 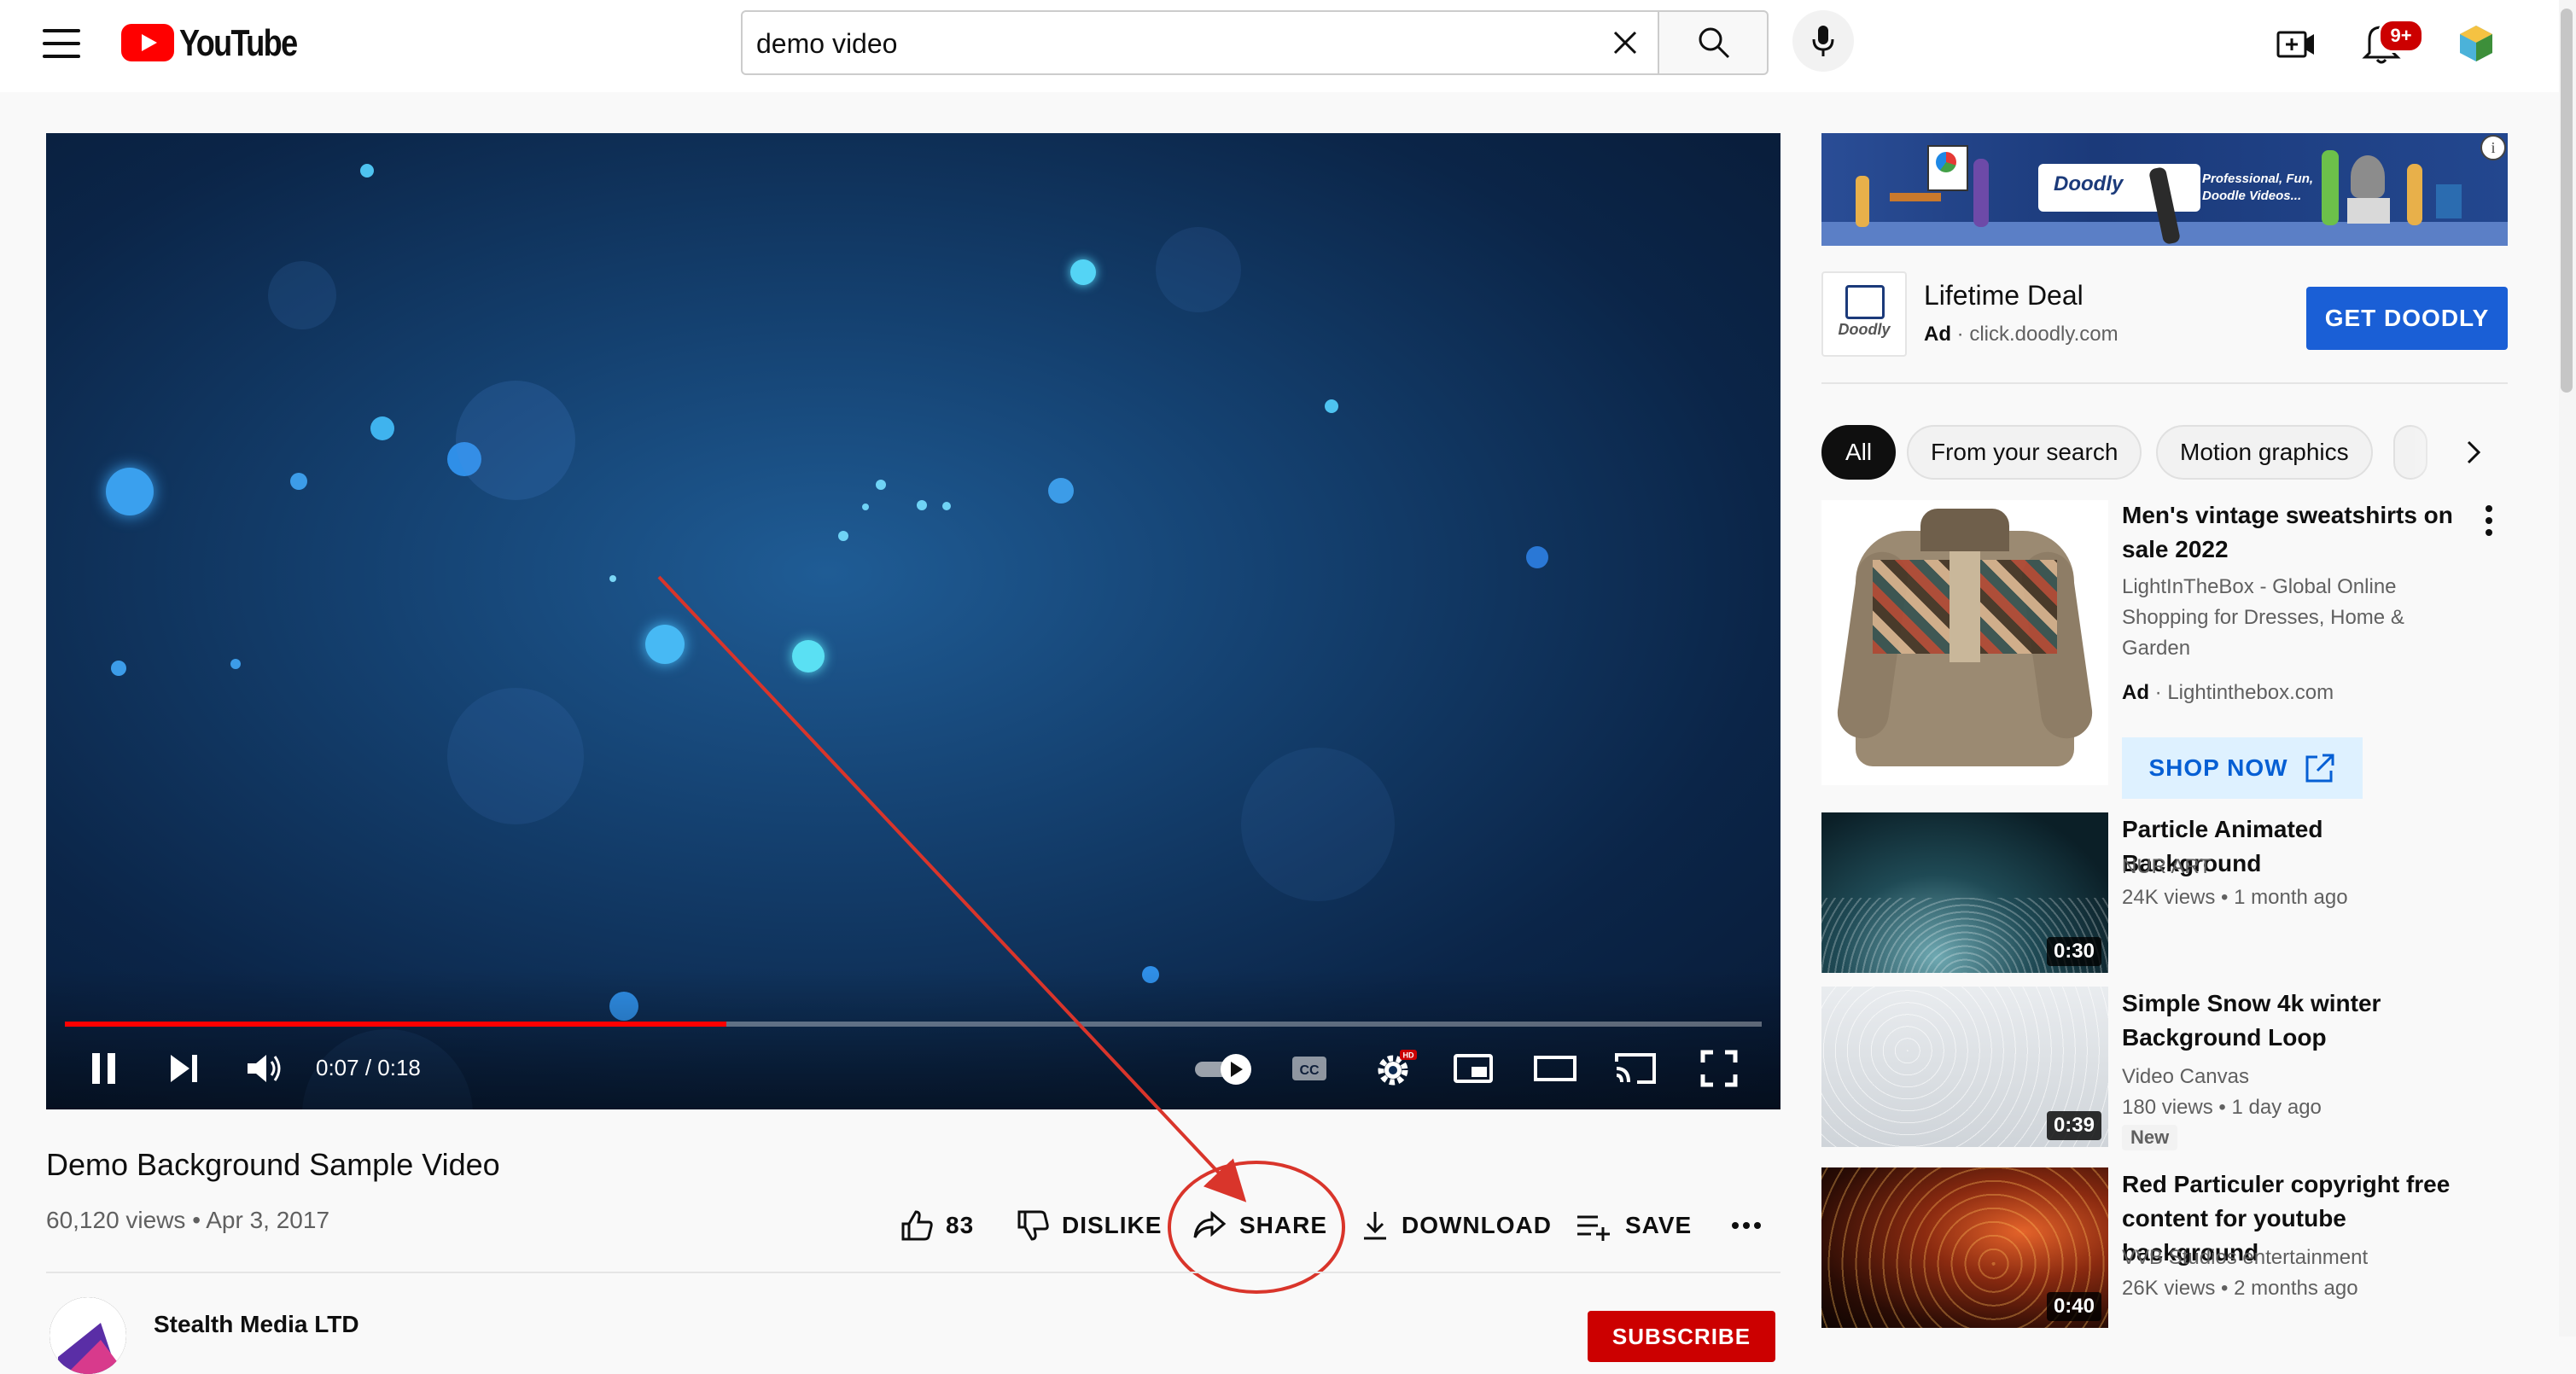 I want to click on rec-thumbnail-red-particles: 0:40, so click(x=1964, y=1248).